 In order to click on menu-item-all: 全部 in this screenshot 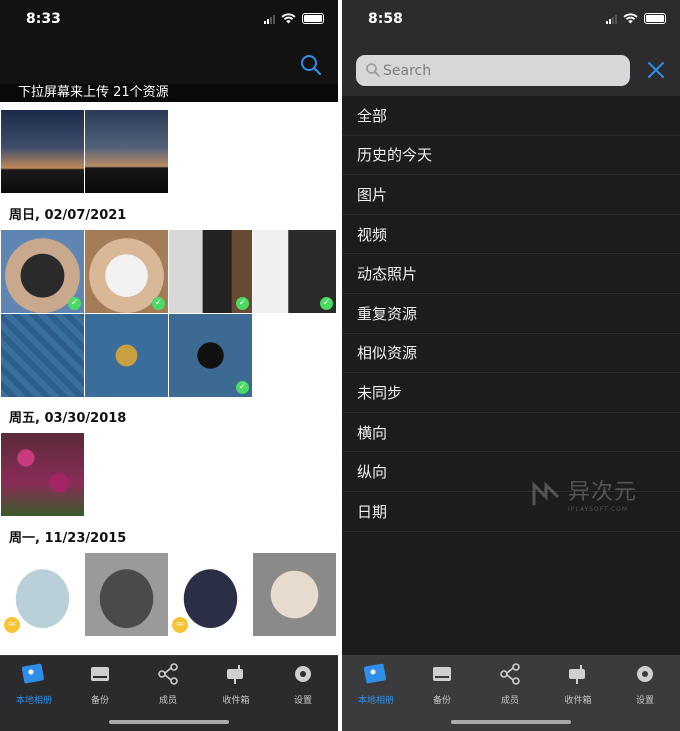, I will do `click(511, 116)`.